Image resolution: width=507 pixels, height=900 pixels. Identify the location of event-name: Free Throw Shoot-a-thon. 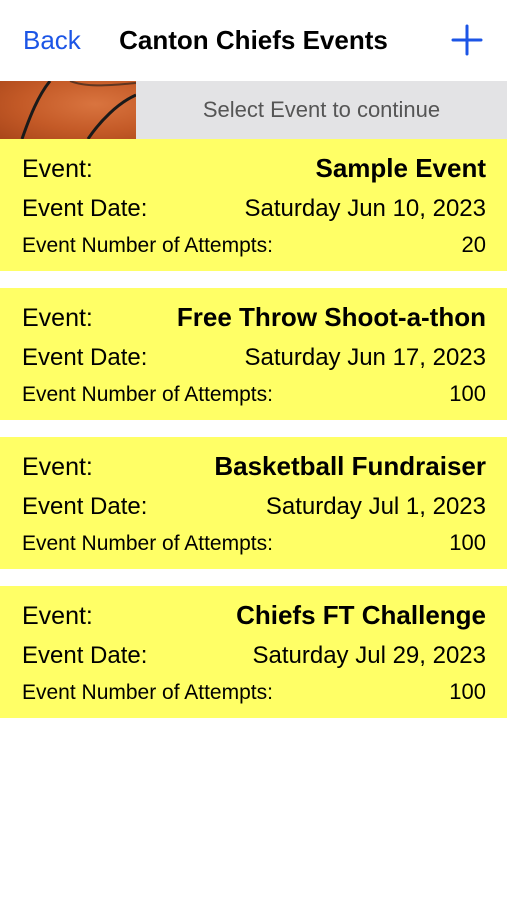
(331, 317).